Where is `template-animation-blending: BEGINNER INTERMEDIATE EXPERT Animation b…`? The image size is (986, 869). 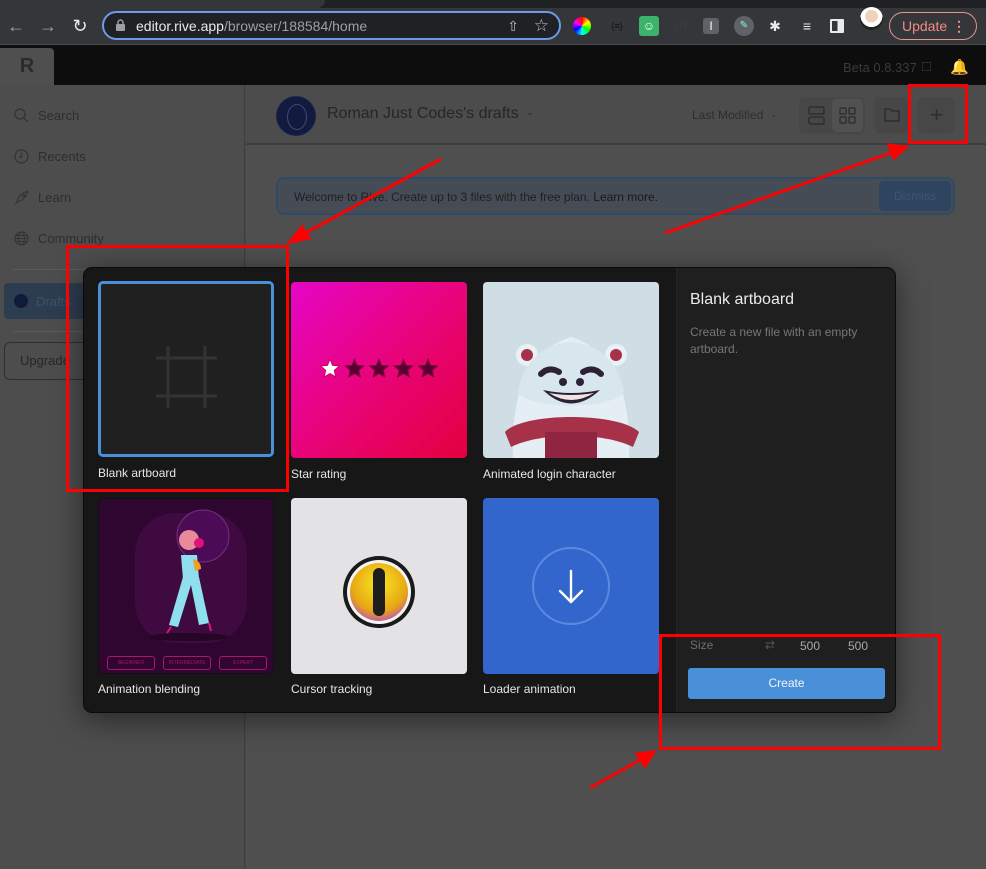
template-animation-blending: BEGINNER INTERMEDIATE EXPERT Animation b… is located at coordinates (186, 597).